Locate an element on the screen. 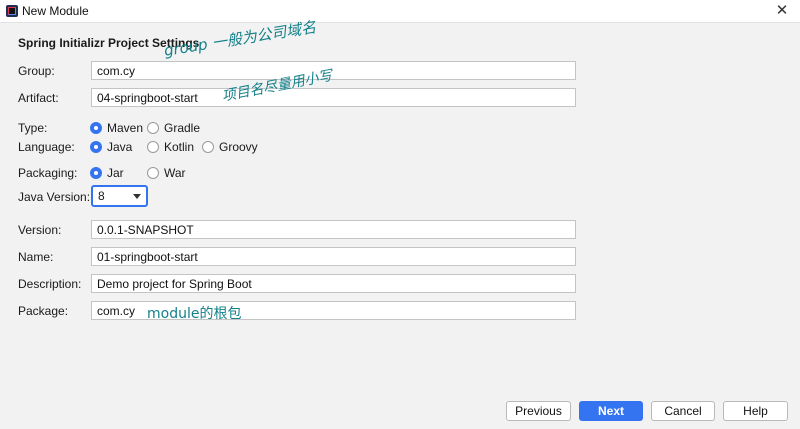  artifact-input: 04-springboot-start is located at coordinates (333, 97).